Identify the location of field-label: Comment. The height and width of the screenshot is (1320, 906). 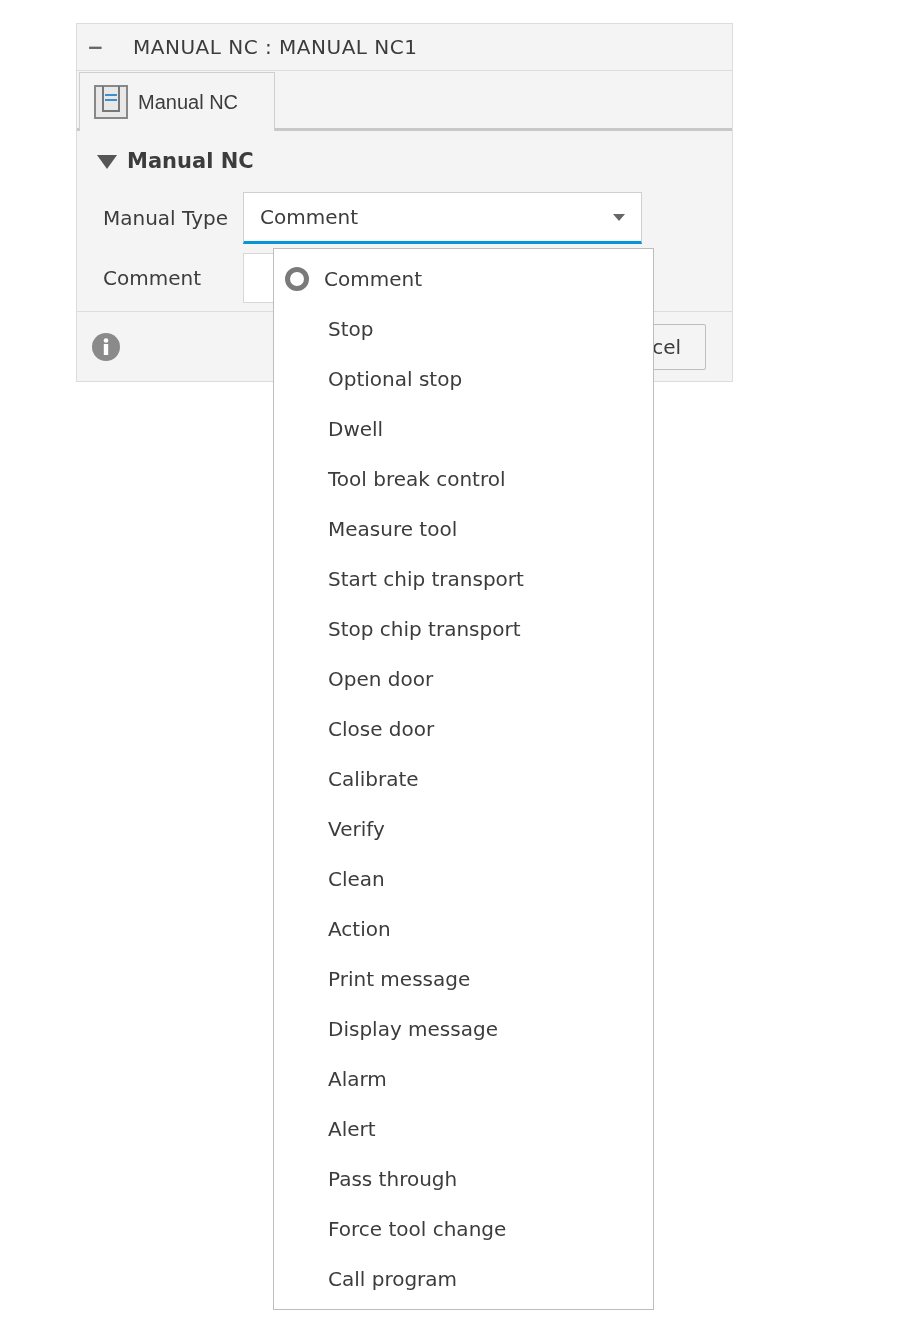
(152, 278).